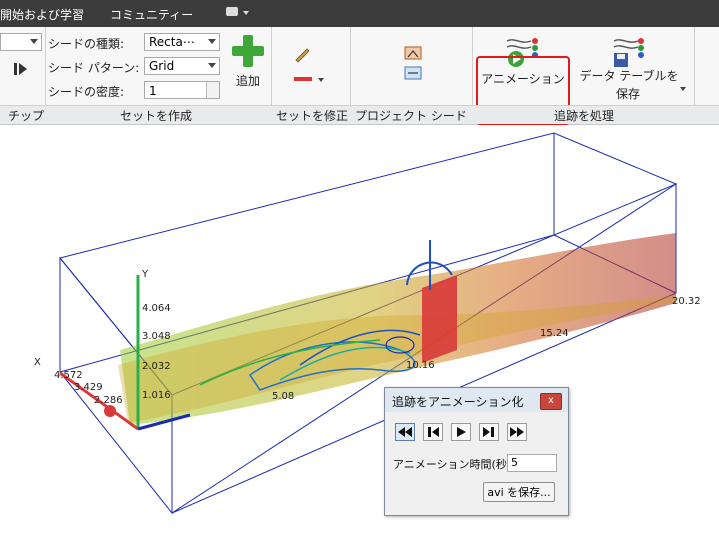  I want to click on animation-time-label: アニメーション時間(秒), so click(452, 464).